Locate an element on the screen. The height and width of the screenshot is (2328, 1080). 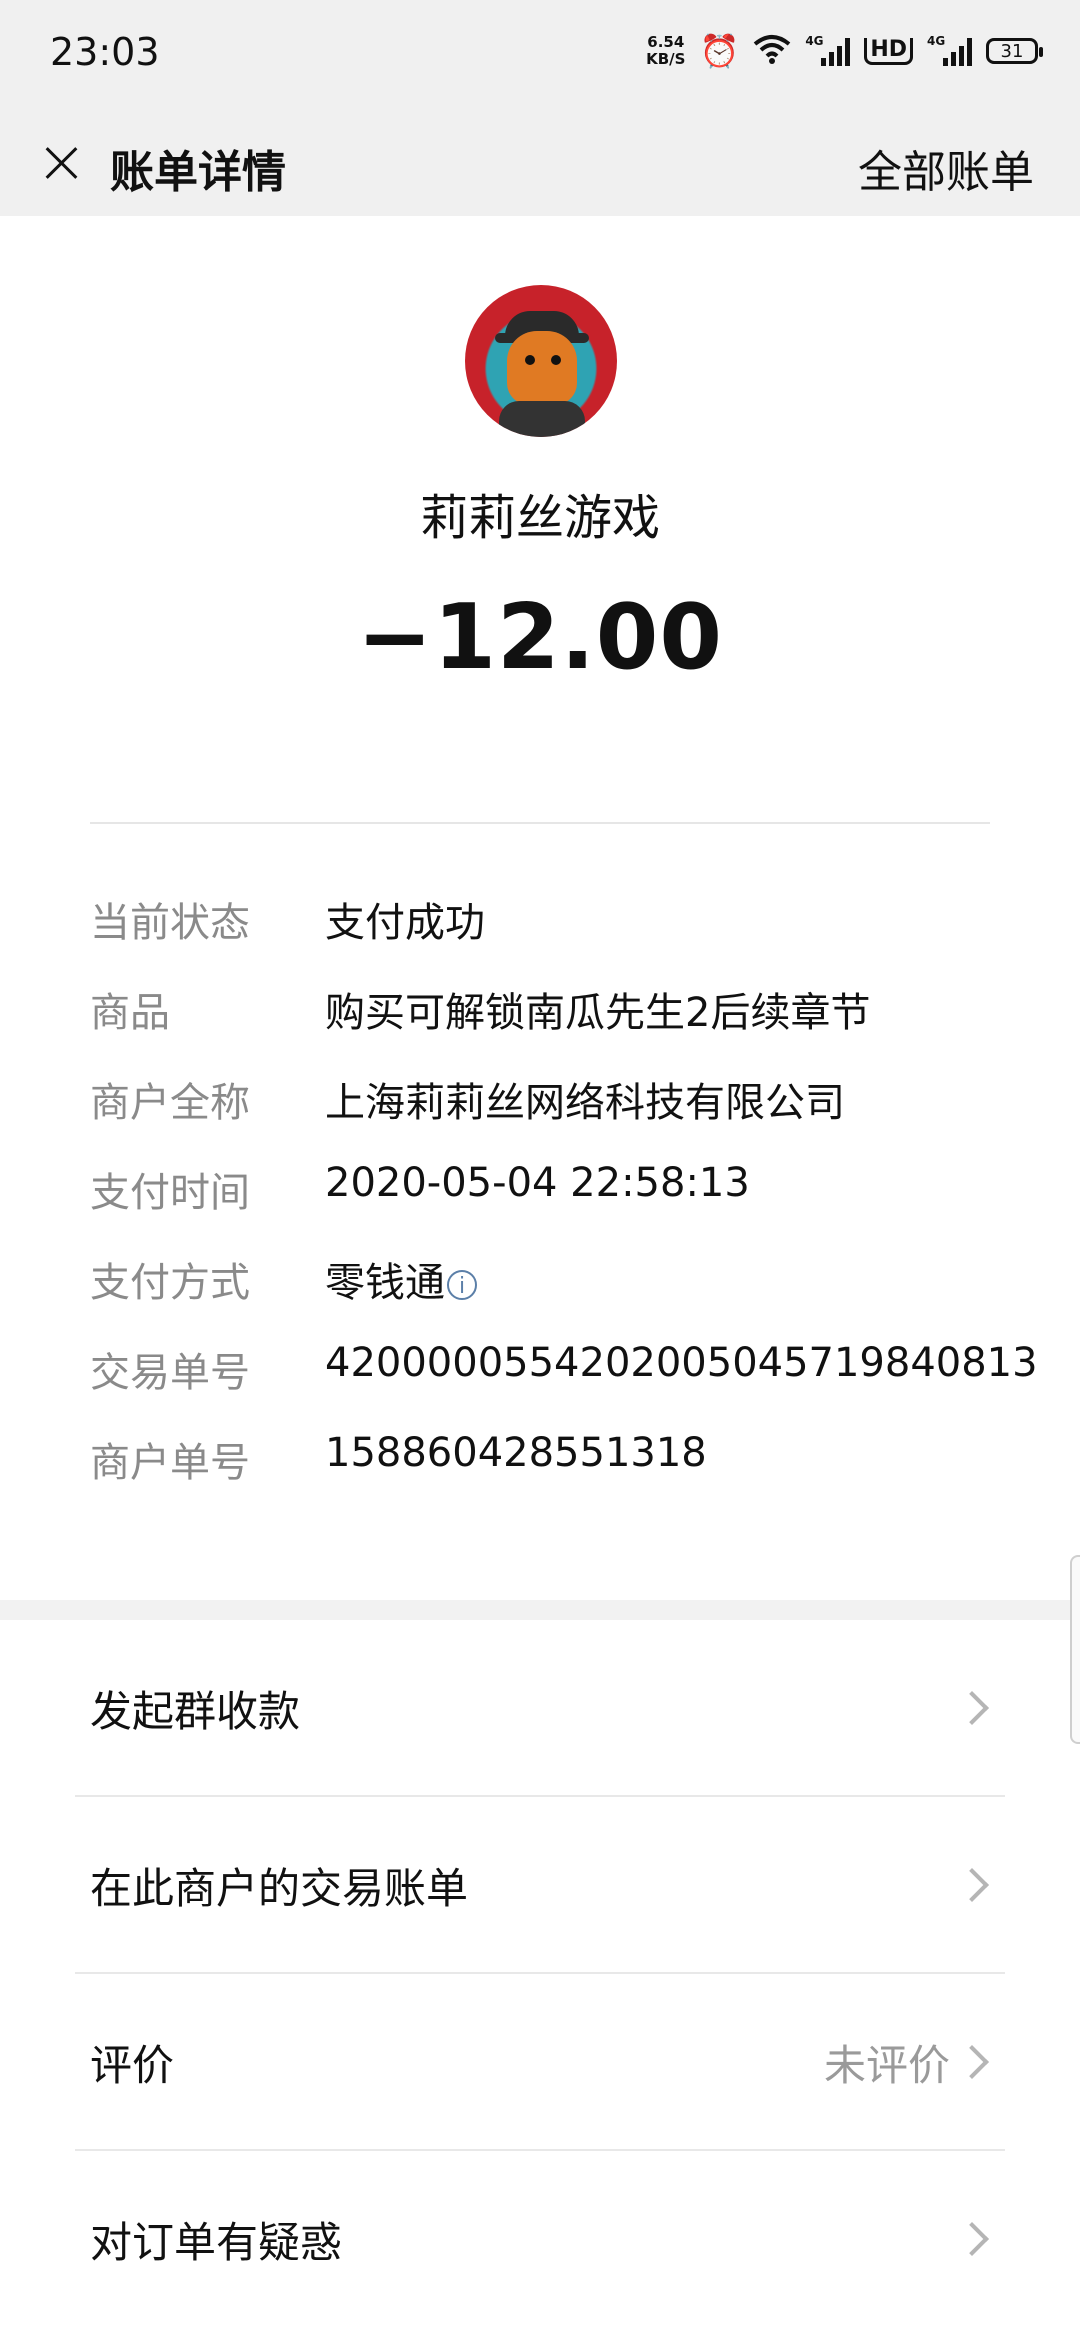
detail-label: 商品 is located at coordinates (130, 1013).